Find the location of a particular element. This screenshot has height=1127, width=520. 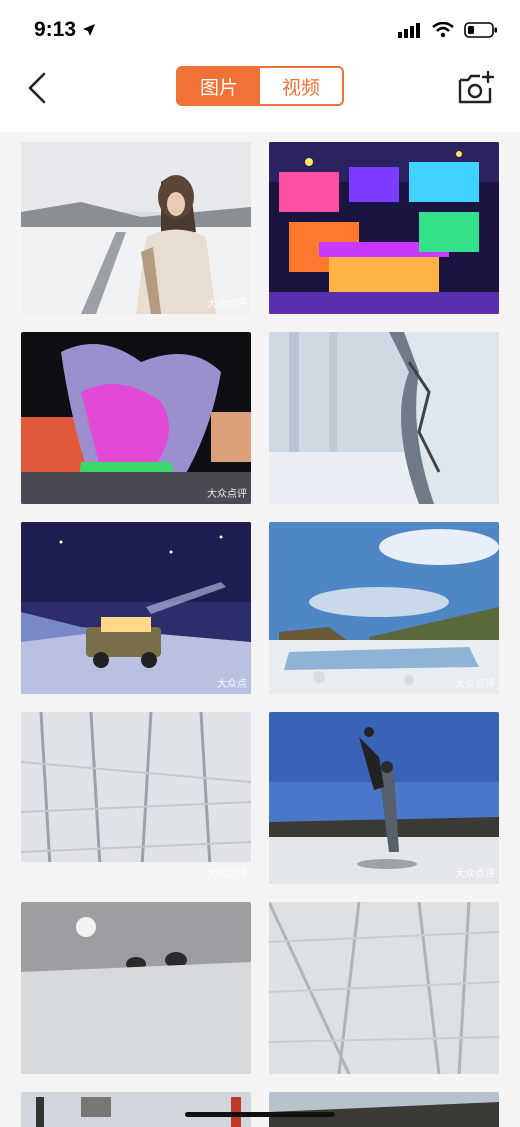

photo-snowy-river is located at coordinates (384, 608).